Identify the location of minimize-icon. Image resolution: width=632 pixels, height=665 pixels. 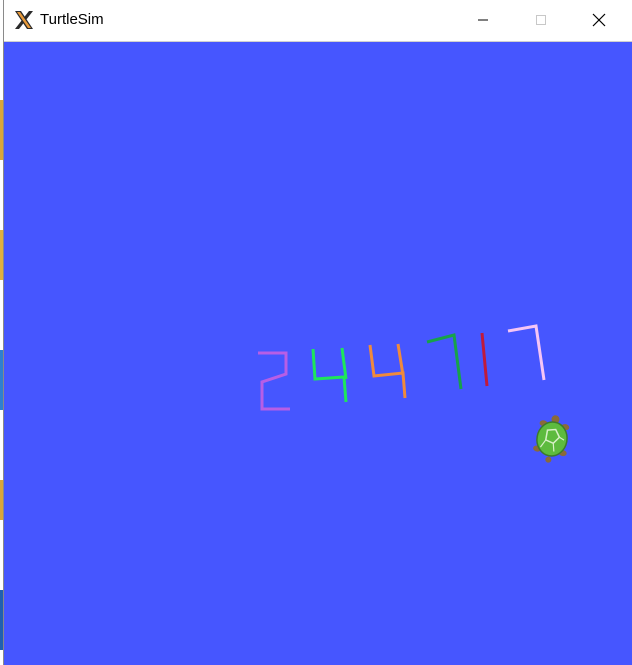
(483, 20).